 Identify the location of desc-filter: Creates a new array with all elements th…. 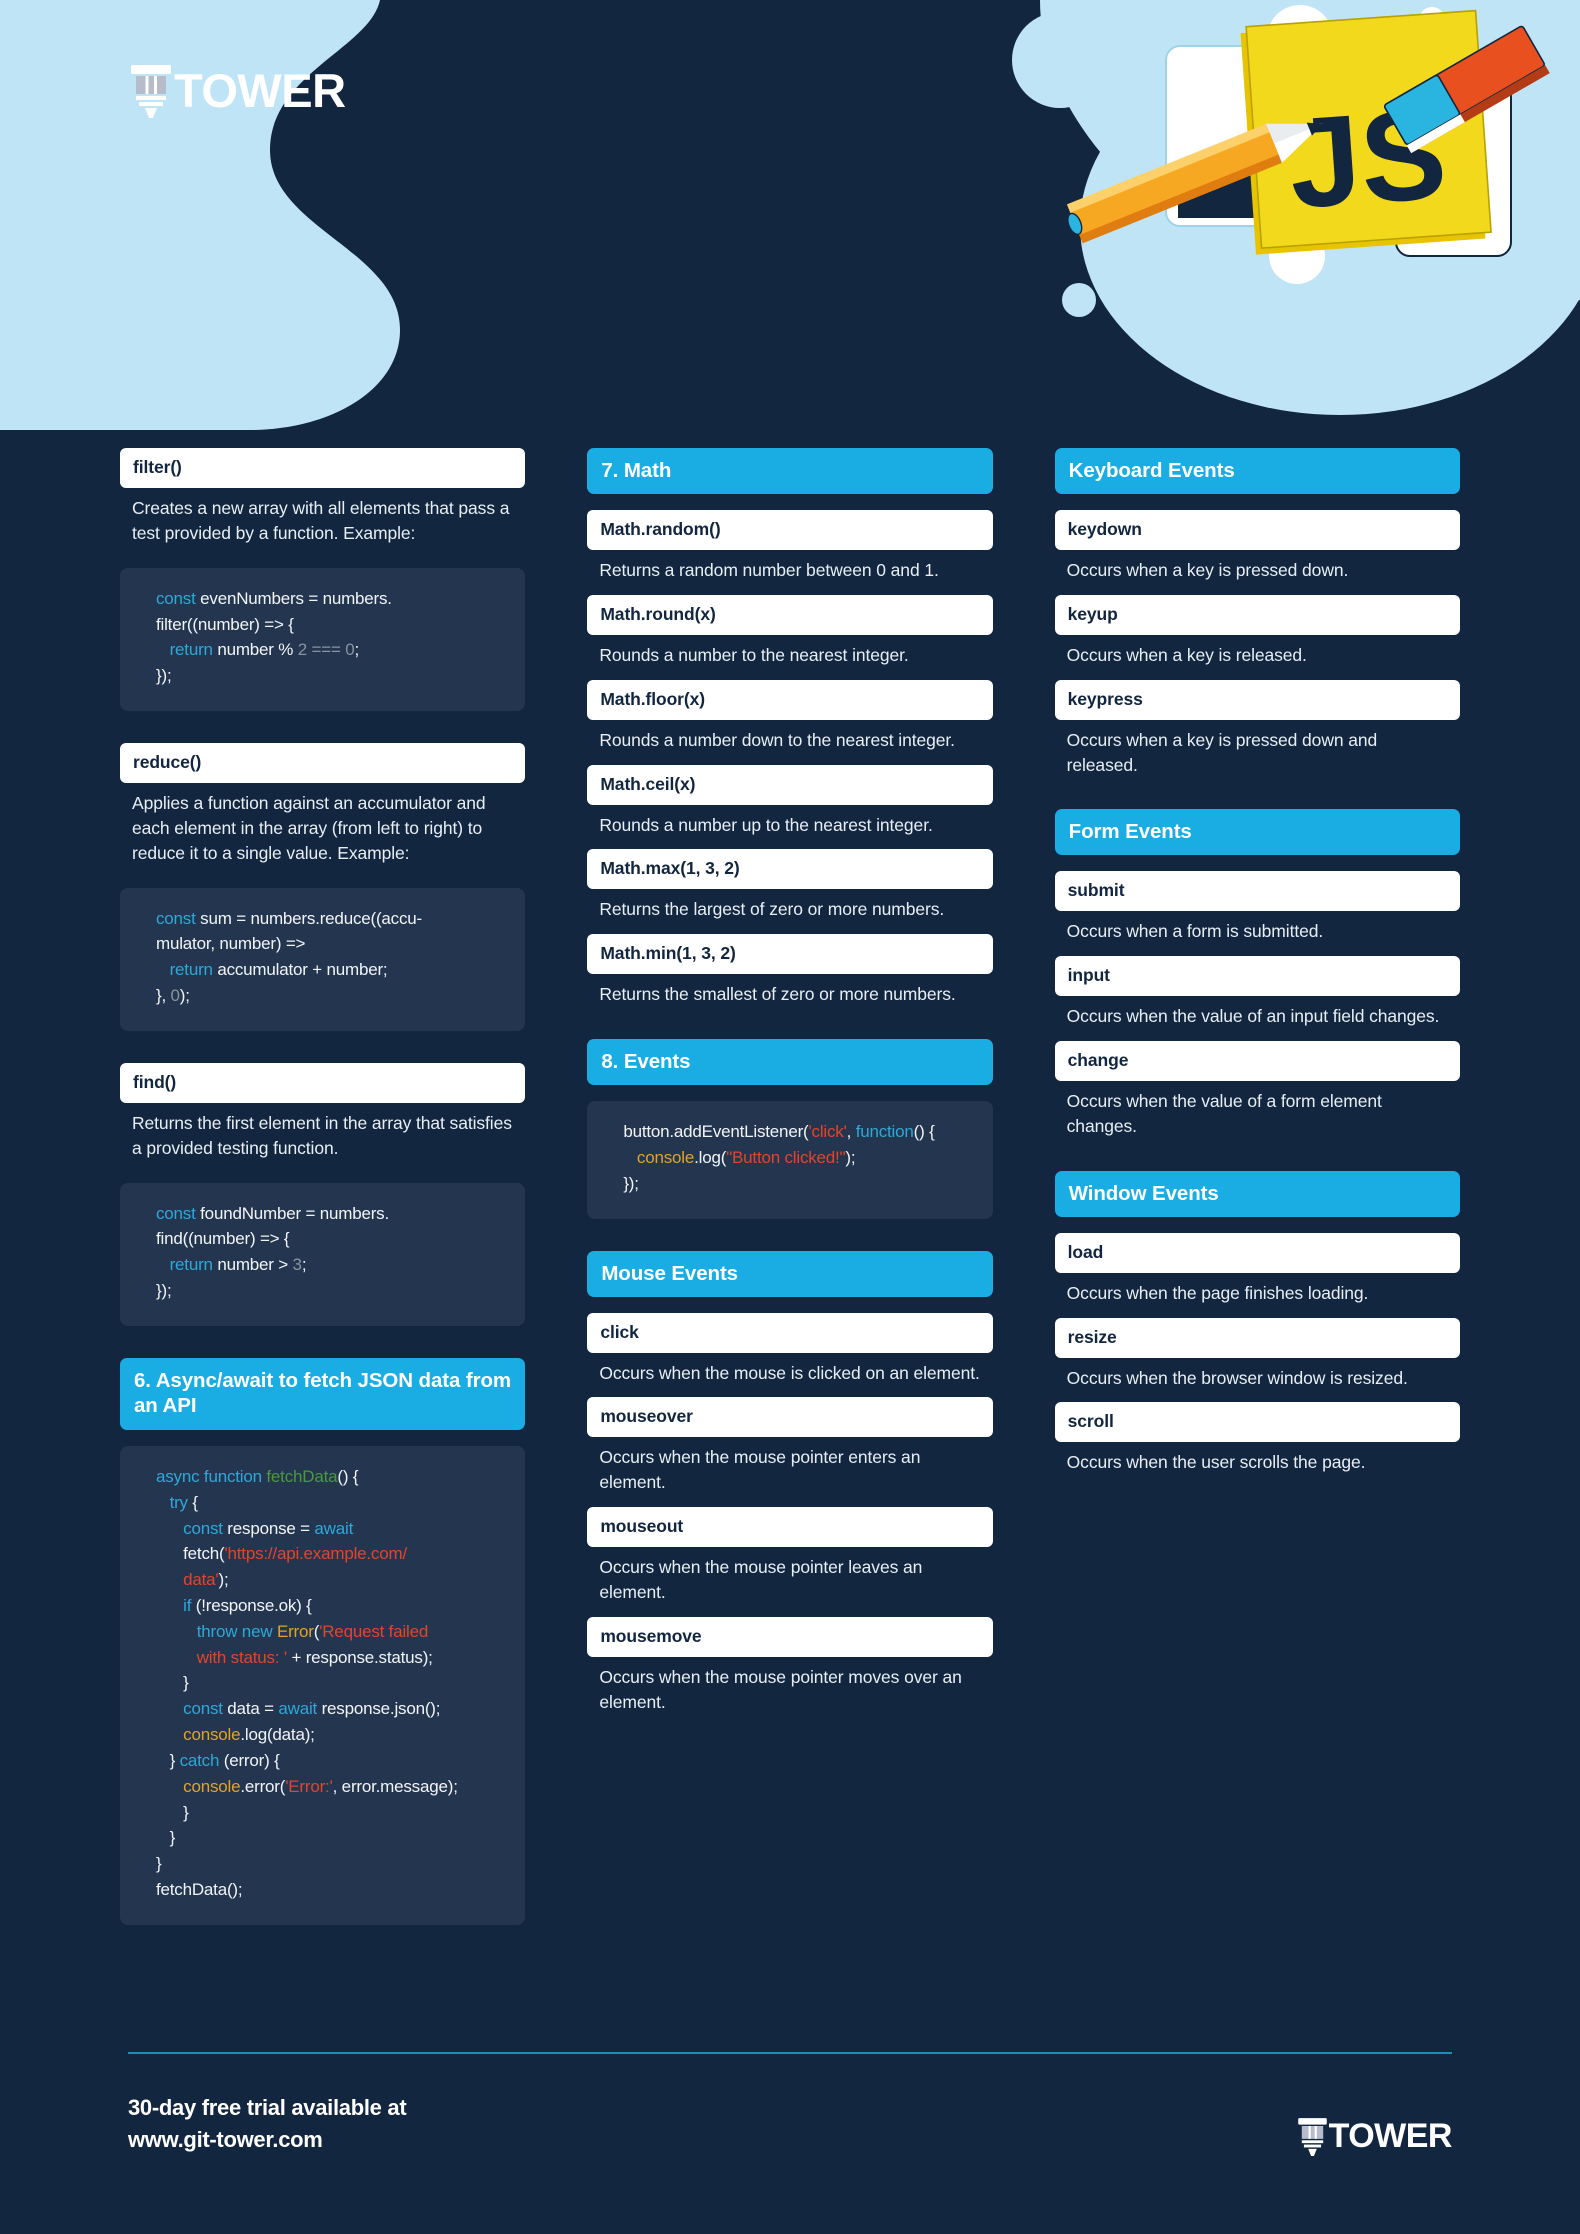
(321, 520).